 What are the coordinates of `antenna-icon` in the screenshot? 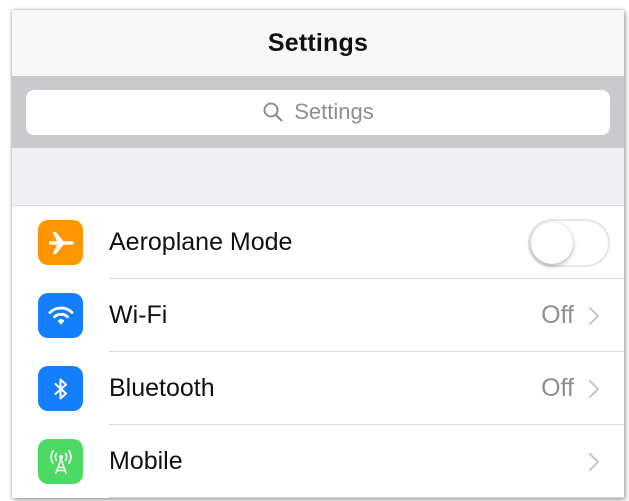 It's located at (60, 461).